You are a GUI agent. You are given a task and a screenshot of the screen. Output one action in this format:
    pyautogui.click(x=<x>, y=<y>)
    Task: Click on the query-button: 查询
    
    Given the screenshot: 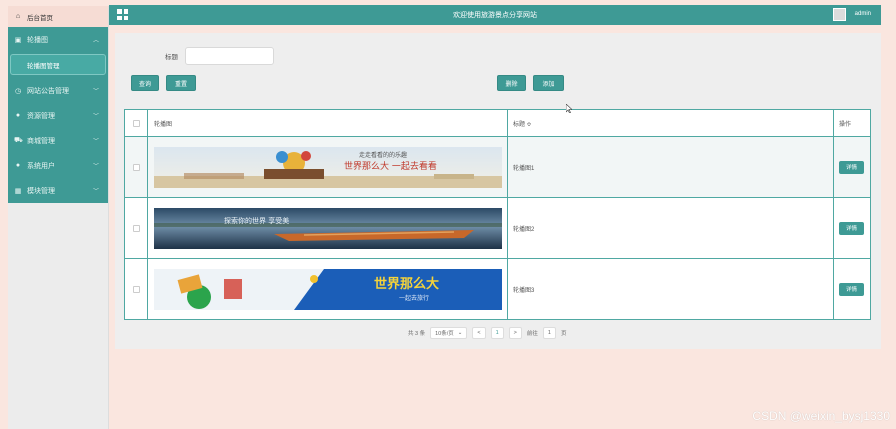 What is the action you would take?
    pyautogui.click(x=145, y=83)
    